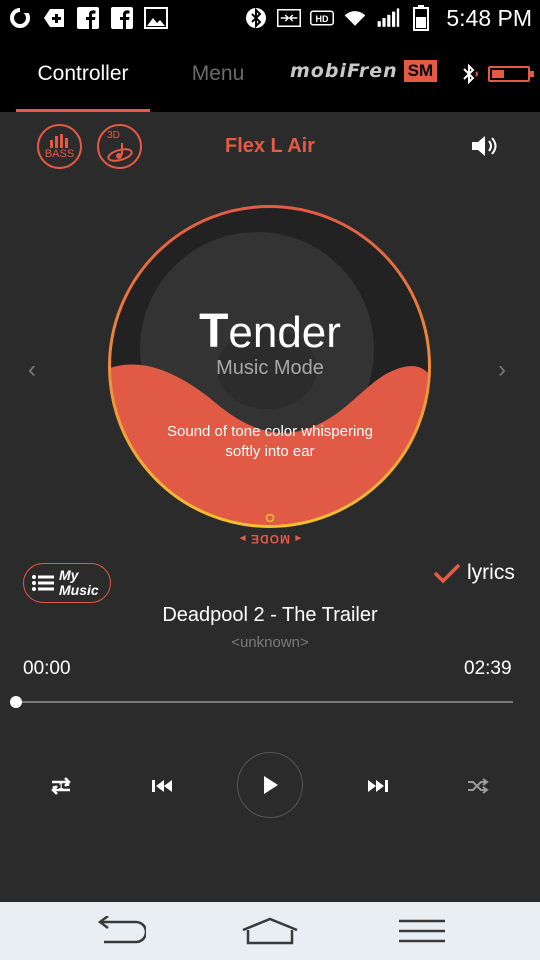 This screenshot has height=960, width=540. I want to click on play-icon, so click(271, 785).